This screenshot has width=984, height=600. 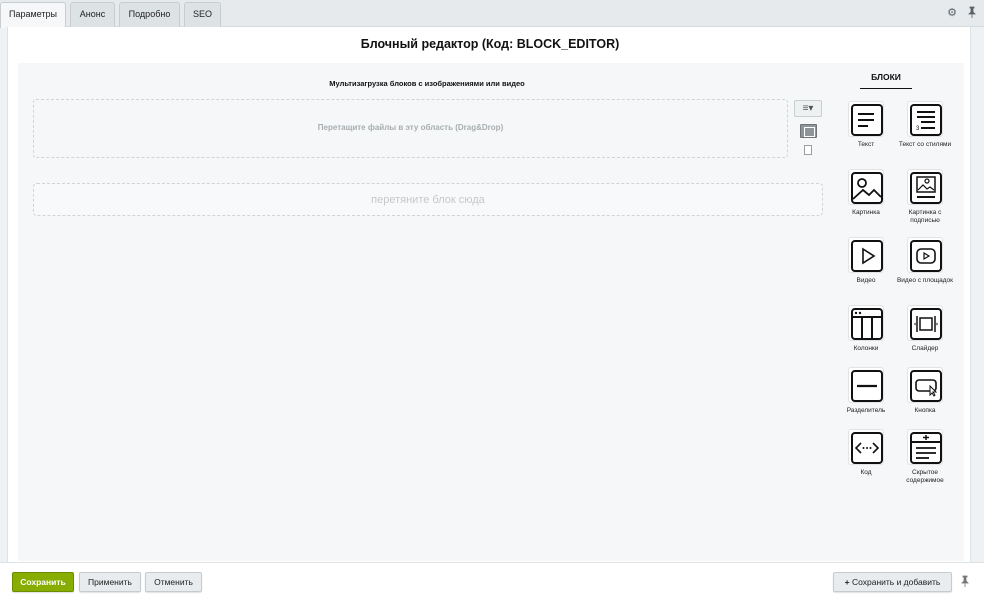 I want to click on image-icon, so click(x=866, y=187).